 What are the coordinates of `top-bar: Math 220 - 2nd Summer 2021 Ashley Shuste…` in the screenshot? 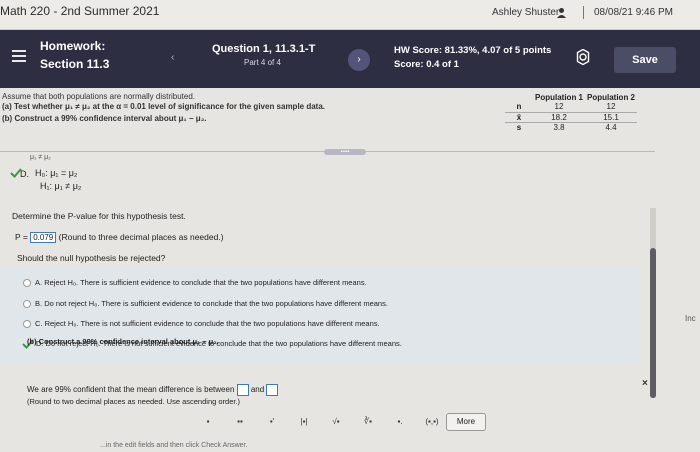 It's located at (350, 15).